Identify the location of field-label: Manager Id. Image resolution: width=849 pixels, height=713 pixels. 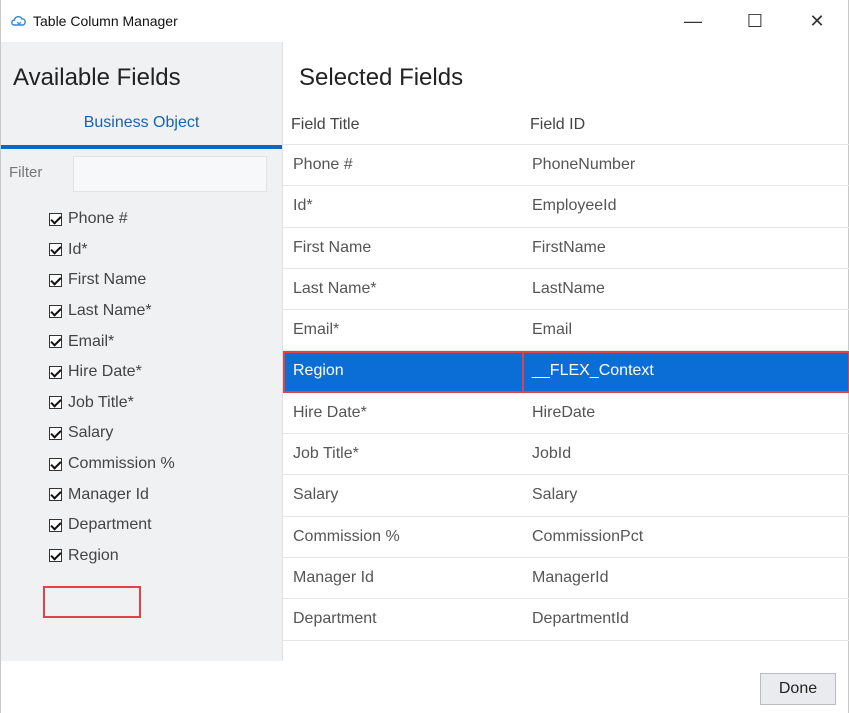
(108, 494).